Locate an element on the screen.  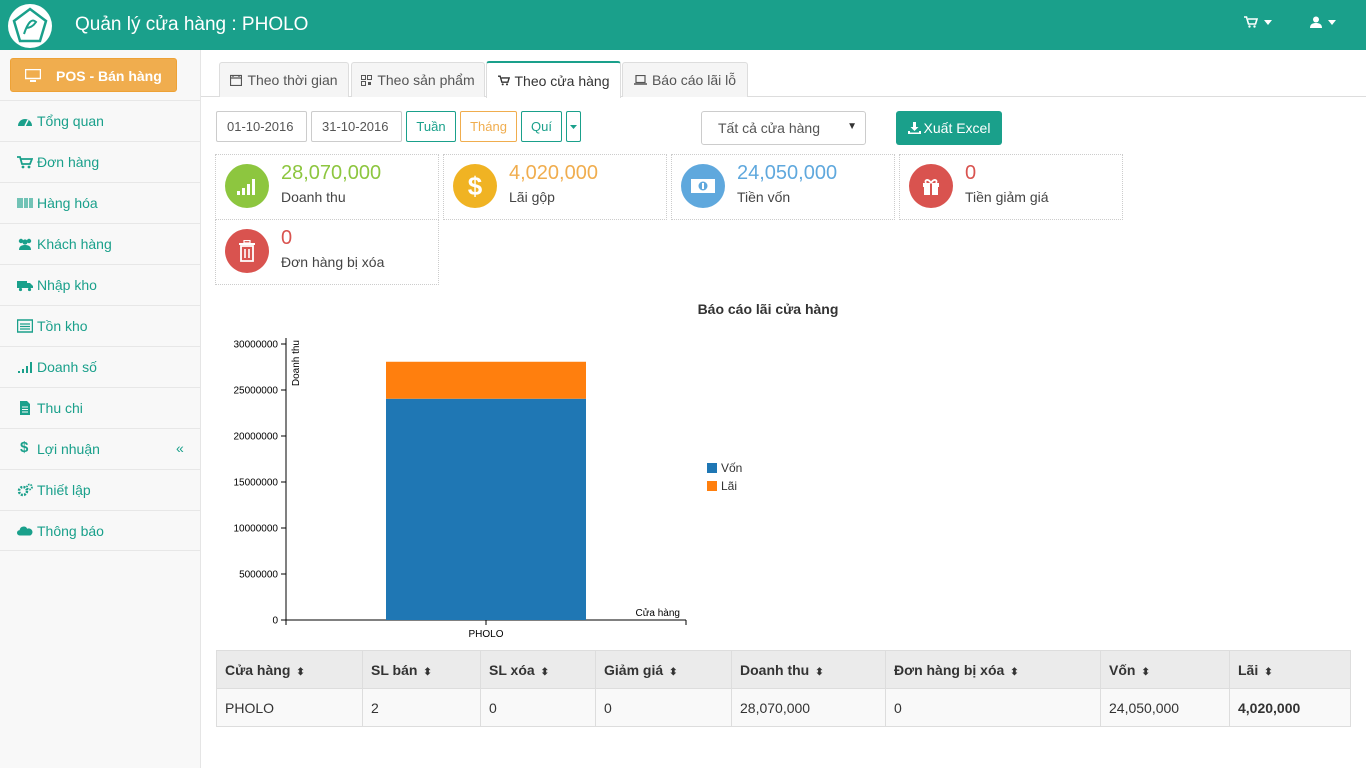
user-menu-button is located at coordinates (1323, 22).